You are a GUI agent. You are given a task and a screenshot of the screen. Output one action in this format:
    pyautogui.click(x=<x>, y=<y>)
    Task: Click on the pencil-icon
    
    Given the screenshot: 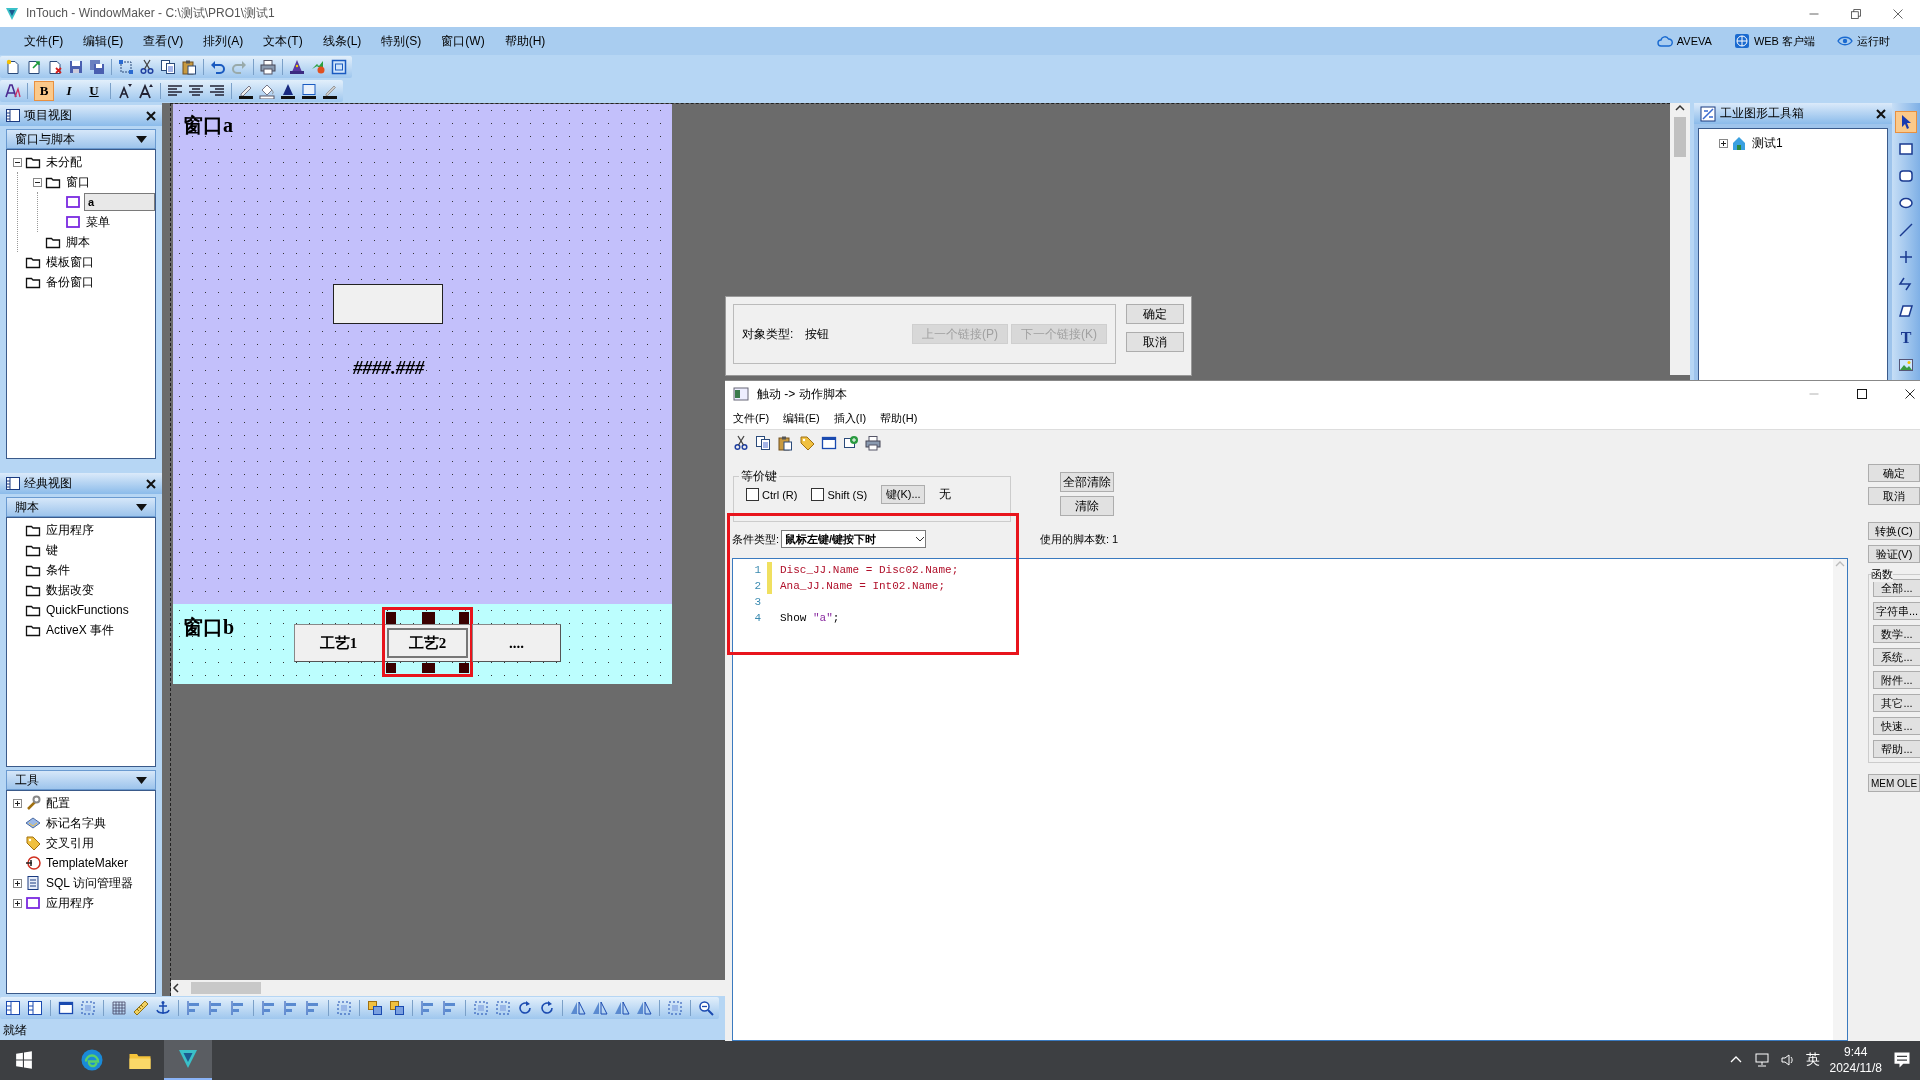 What is the action you would take?
    pyautogui.click(x=246, y=91)
    